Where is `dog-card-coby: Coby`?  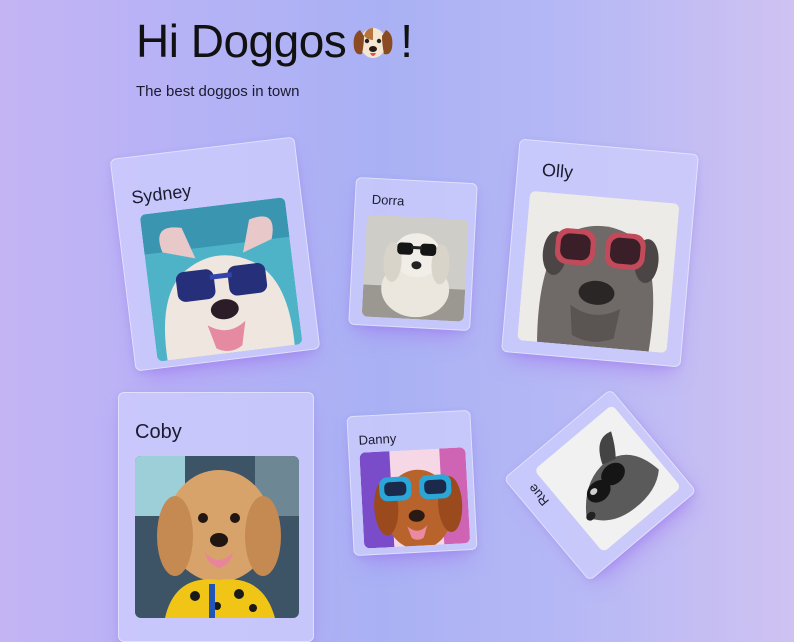
dog-card-coby: Coby is located at coordinates (216, 517).